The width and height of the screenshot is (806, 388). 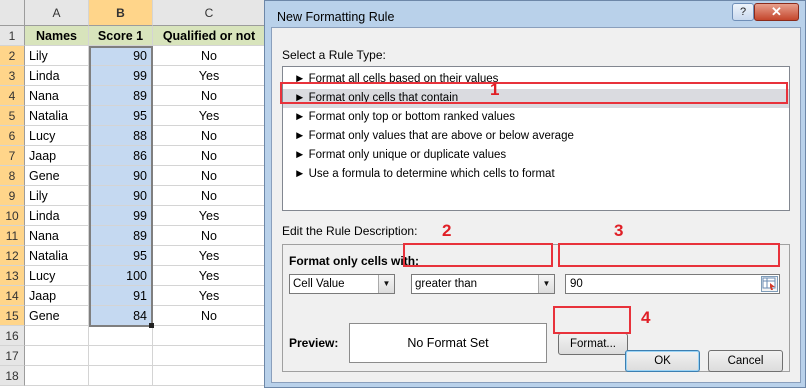 What do you see at coordinates (769, 284) in the screenshot?
I see `range-selector-icon` at bounding box center [769, 284].